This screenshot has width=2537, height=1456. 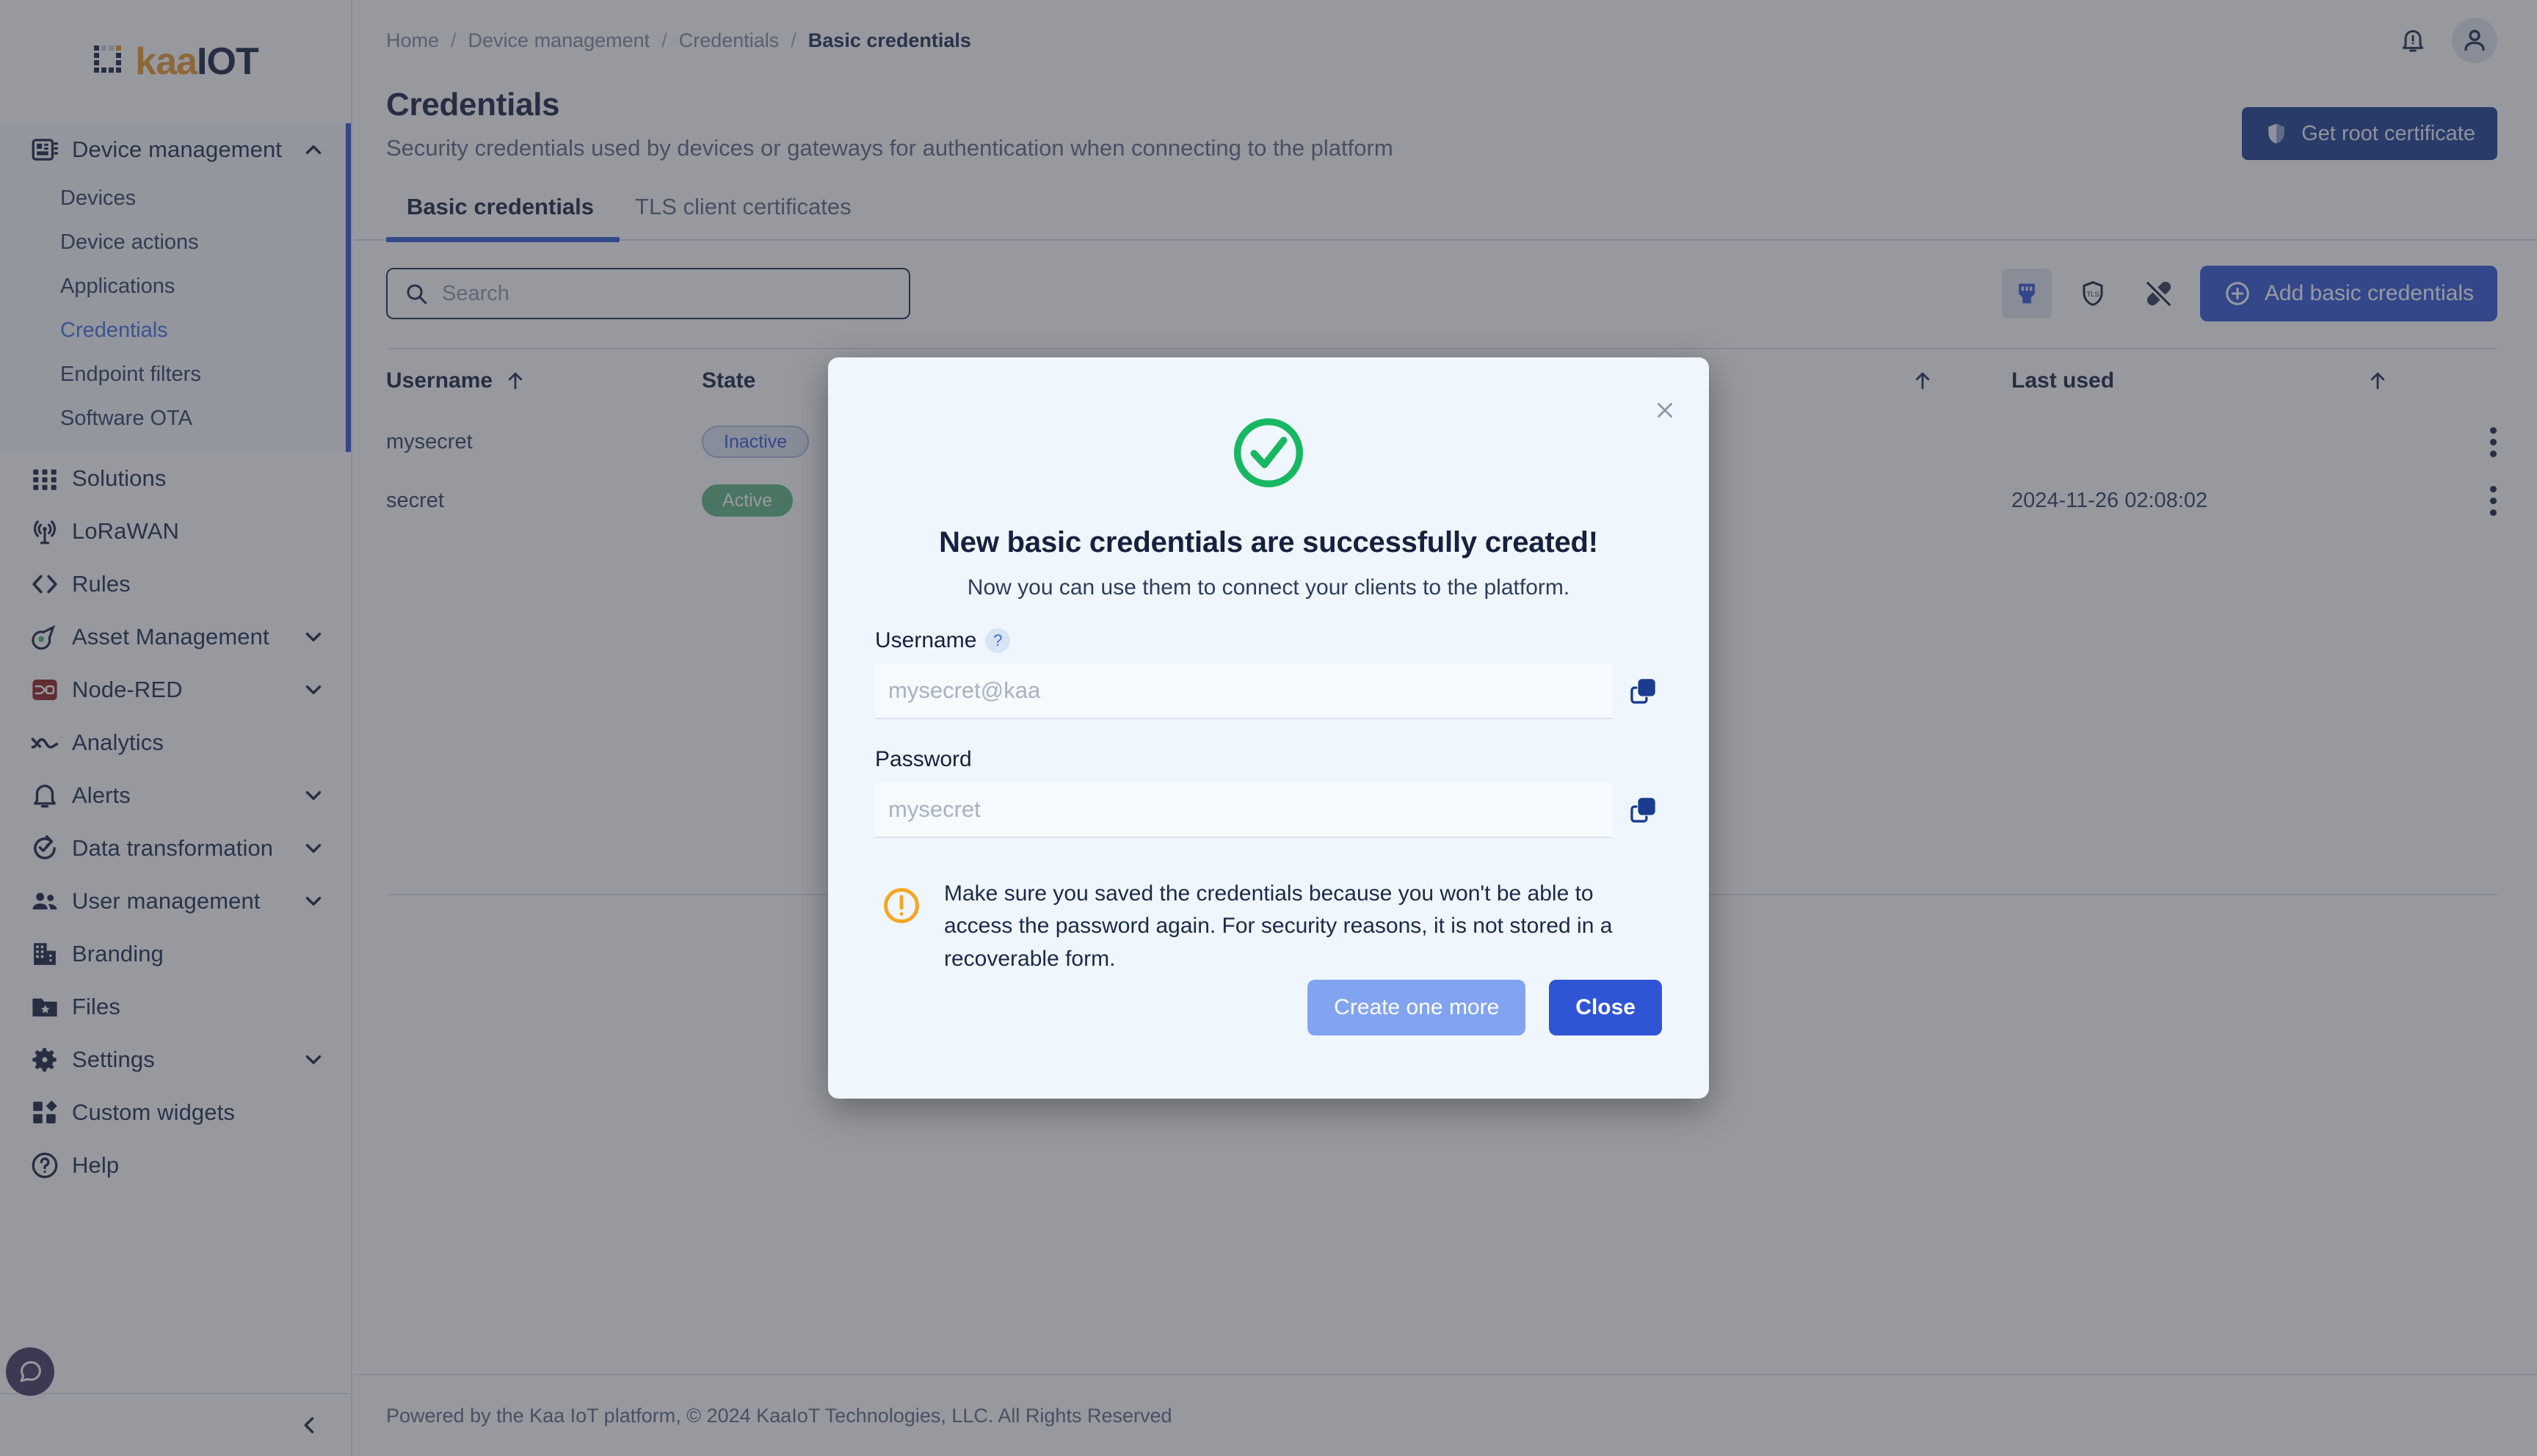 What do you see at coordinates (998, 641) in the screenshot?
I see `question-mark-icon: ?` at bounding box center [998, 641].